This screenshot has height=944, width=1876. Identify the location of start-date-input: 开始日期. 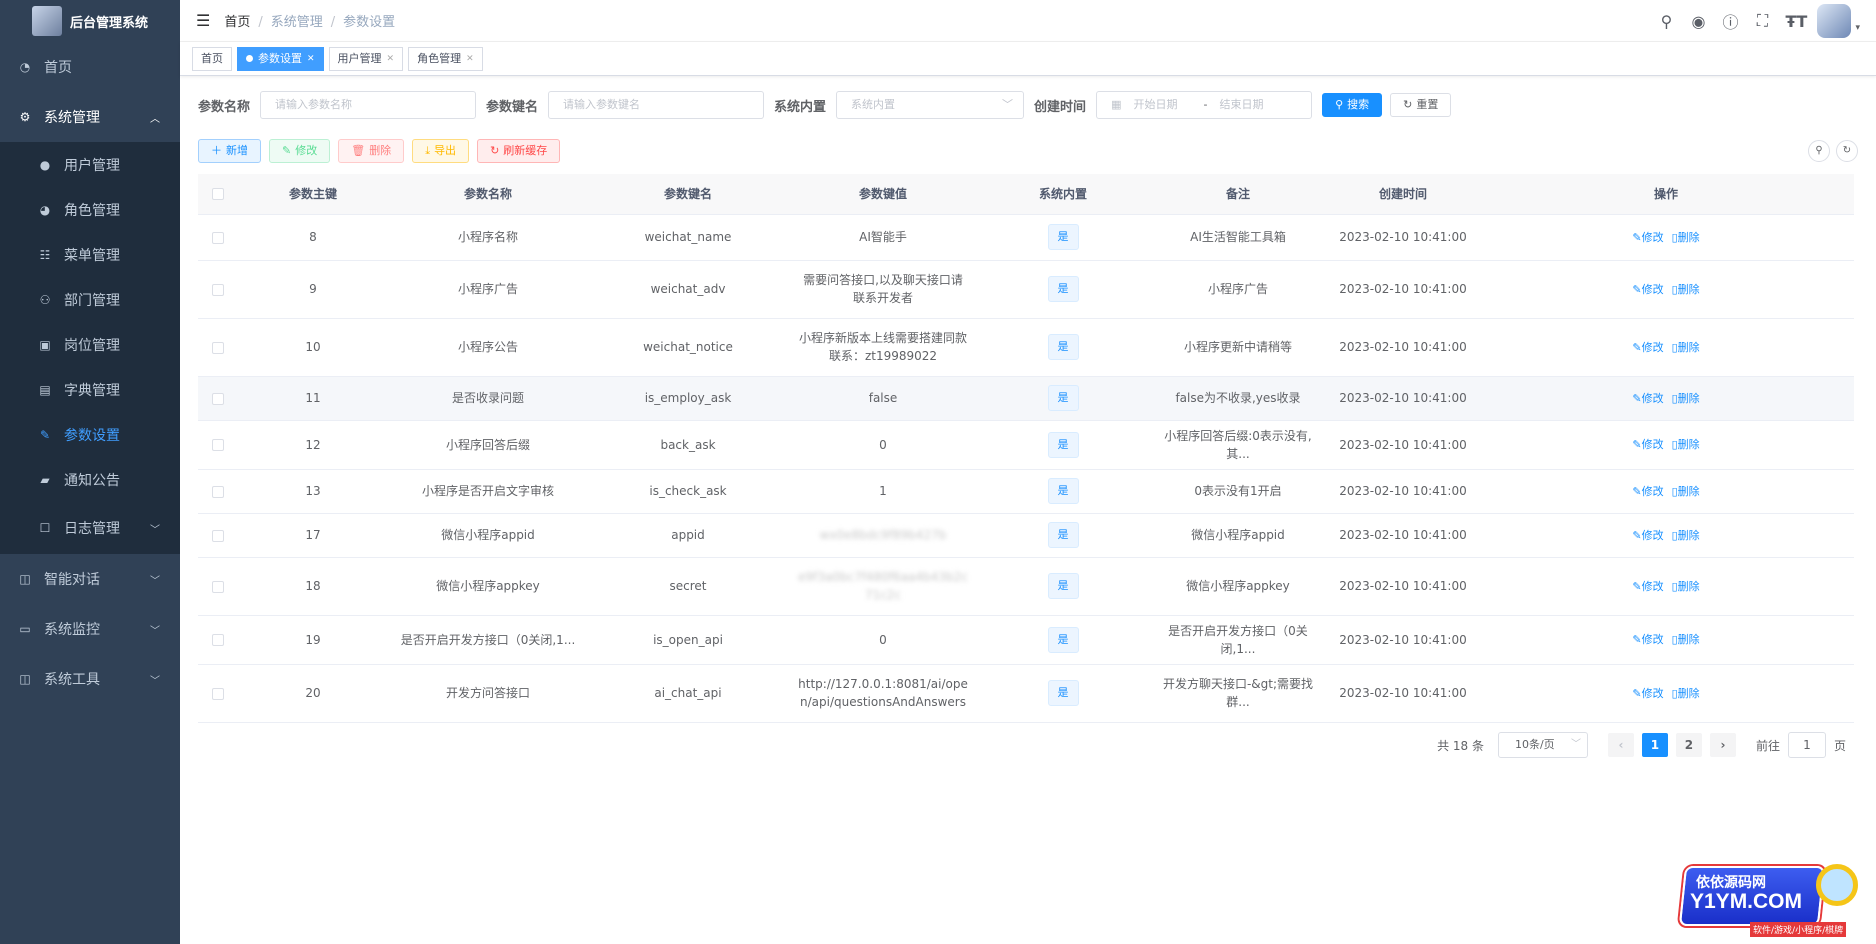
(1162, 105).